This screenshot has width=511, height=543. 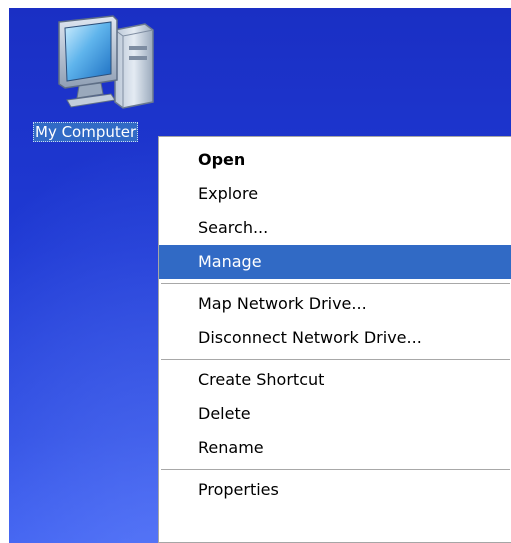 I want to click on my-computer-label: My Computer, so click(x=86, y=132).